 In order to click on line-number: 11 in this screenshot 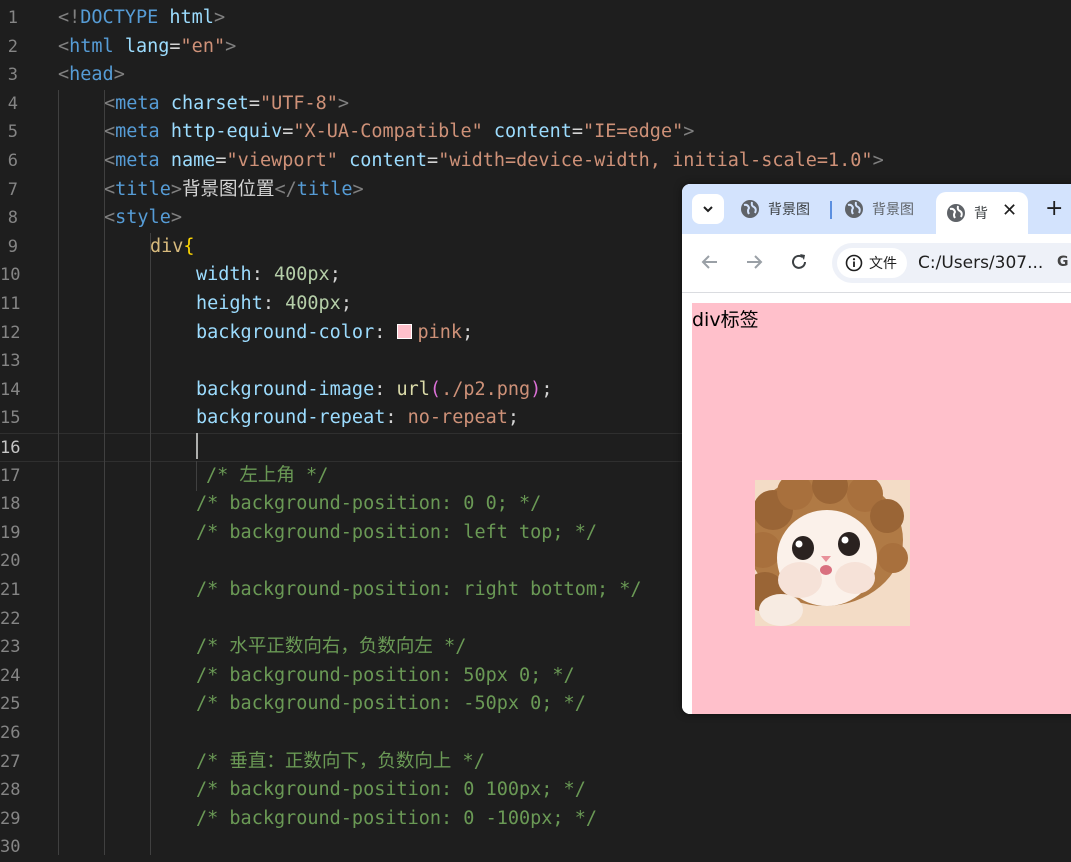, I will do `click(10, 304)`.